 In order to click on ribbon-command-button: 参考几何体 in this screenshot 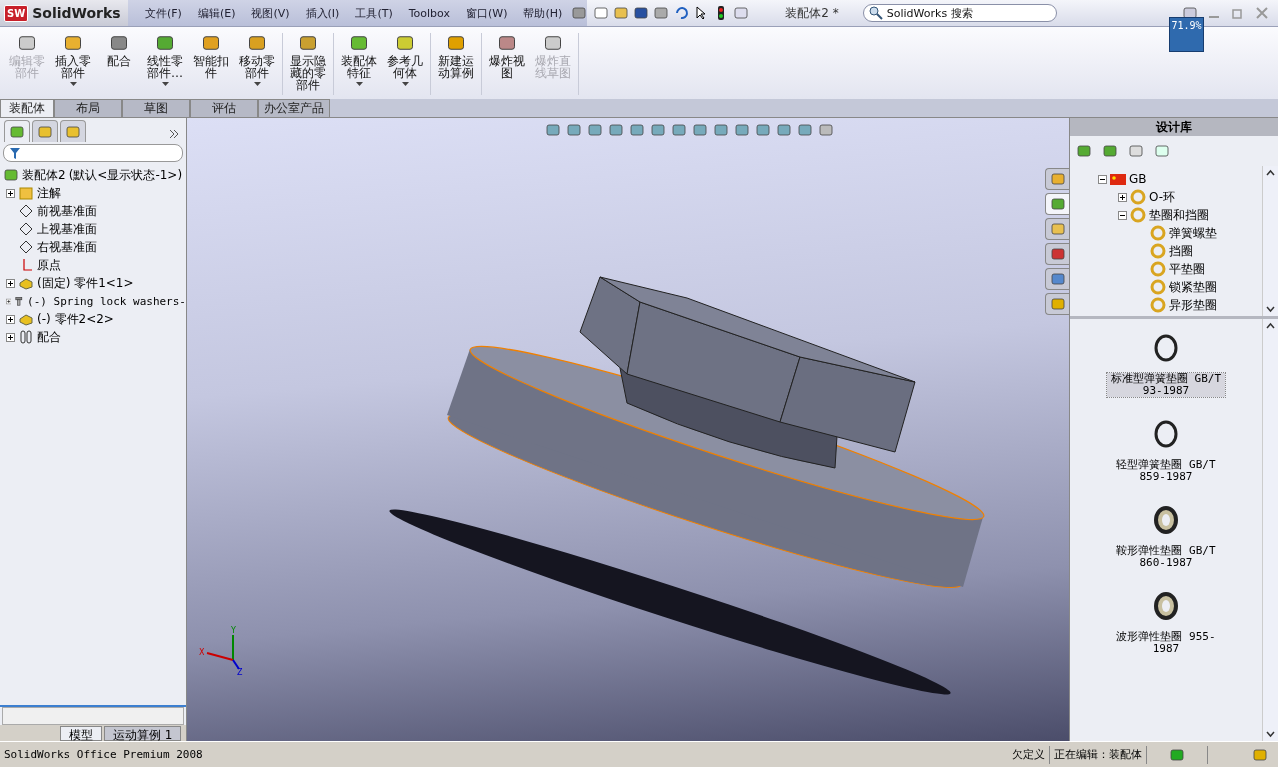, I will do `click(405, 64)`.